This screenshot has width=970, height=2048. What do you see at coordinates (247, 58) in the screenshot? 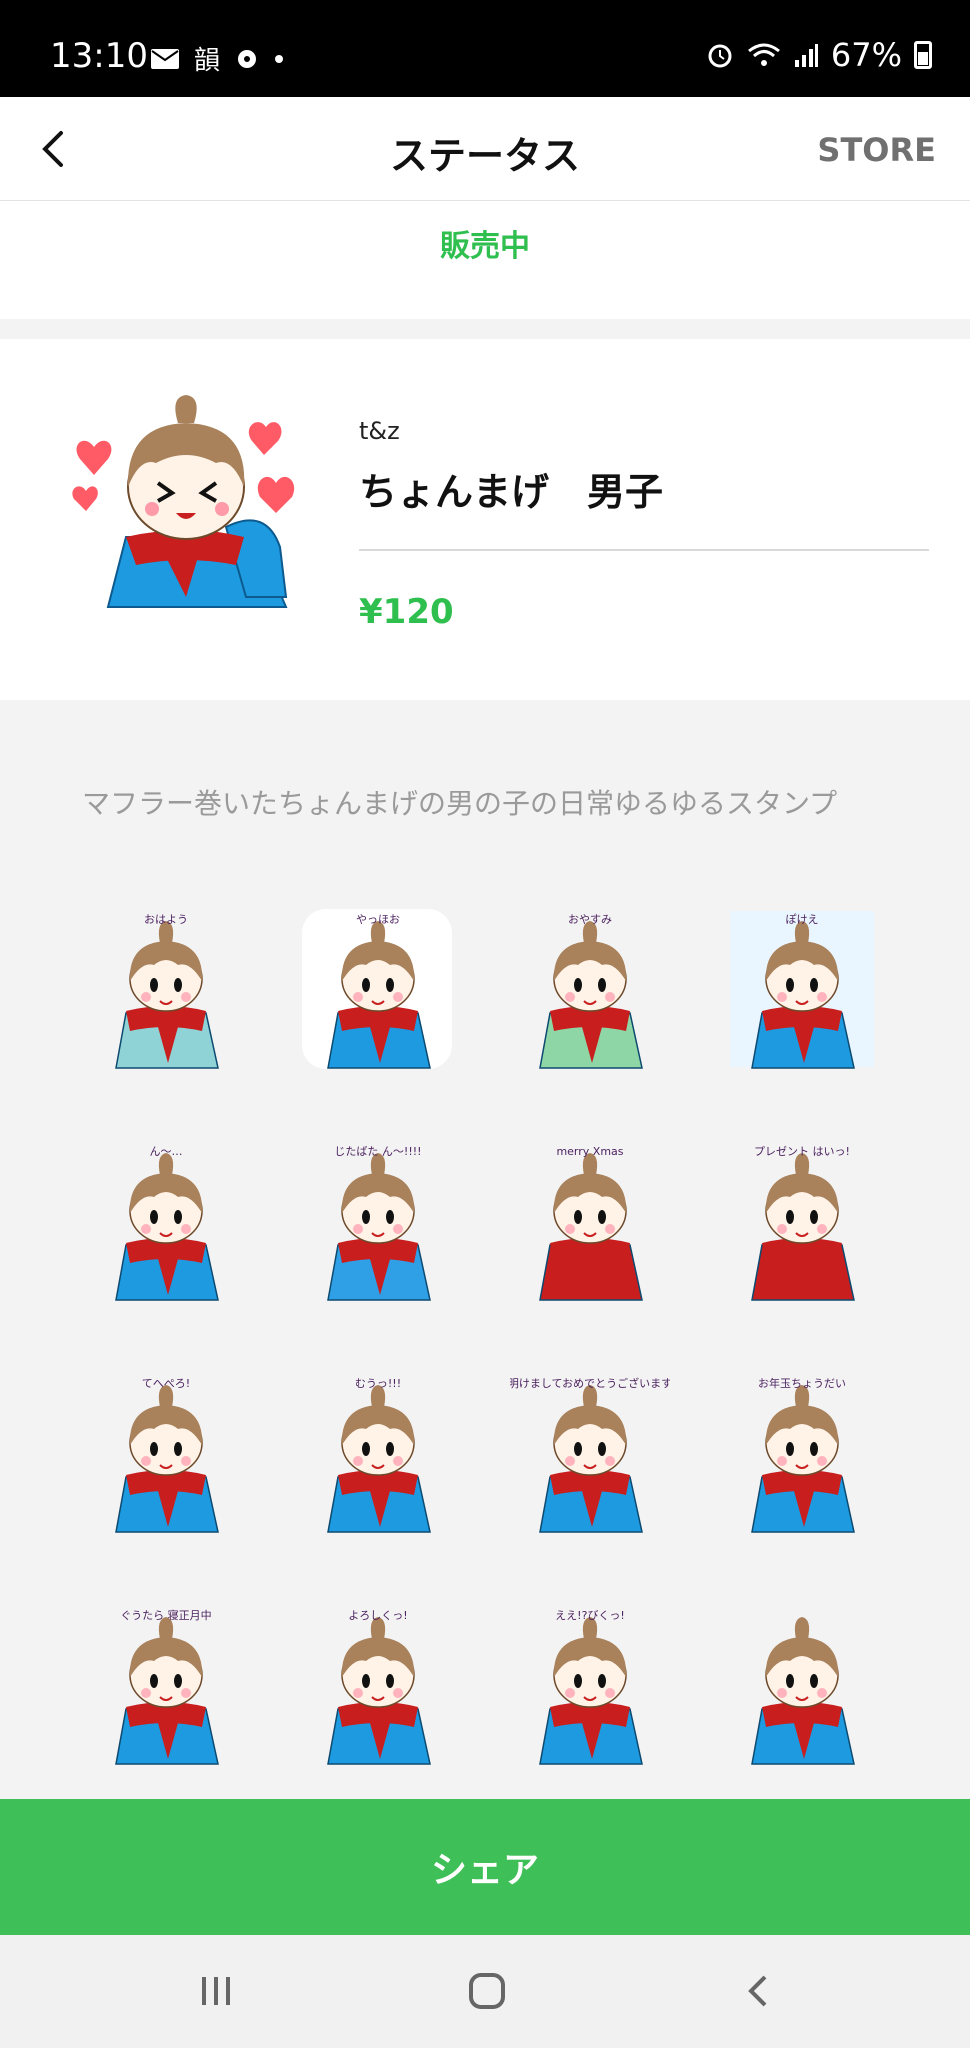
I see `tv-icon` at bounding box center [247, 58].